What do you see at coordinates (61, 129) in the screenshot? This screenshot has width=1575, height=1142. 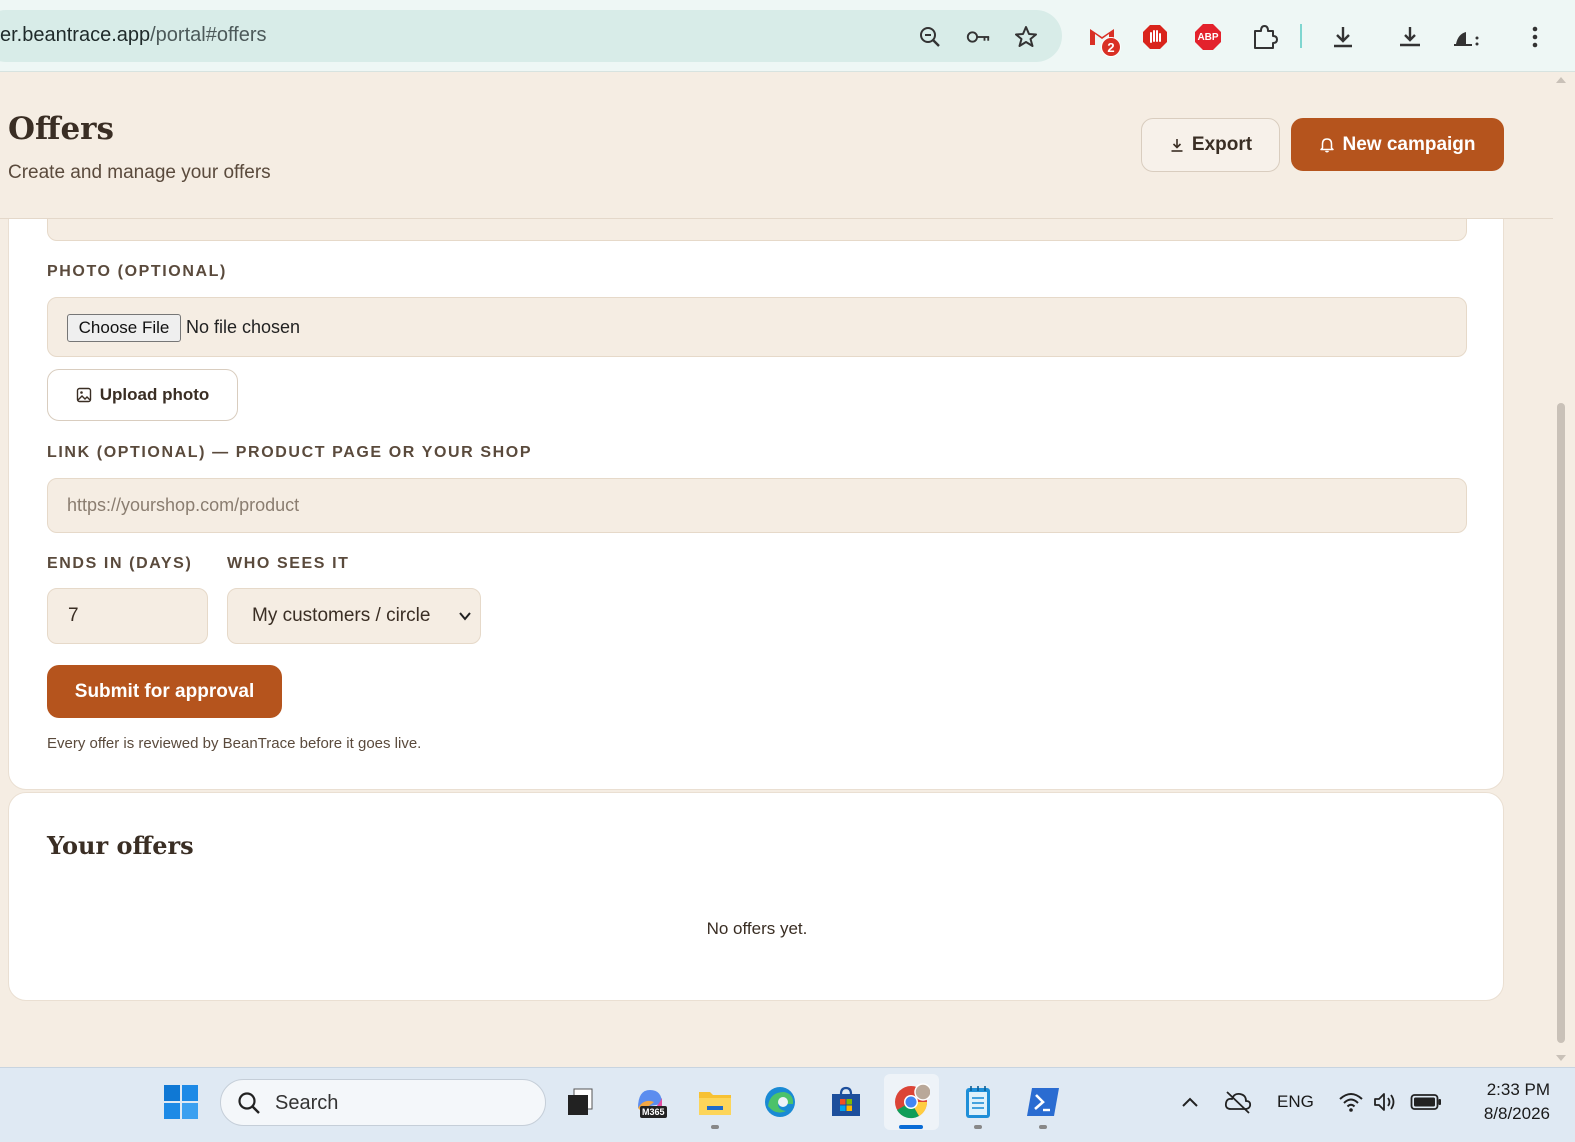 I see `page-title: Offers` at bounding box center [61, 129].